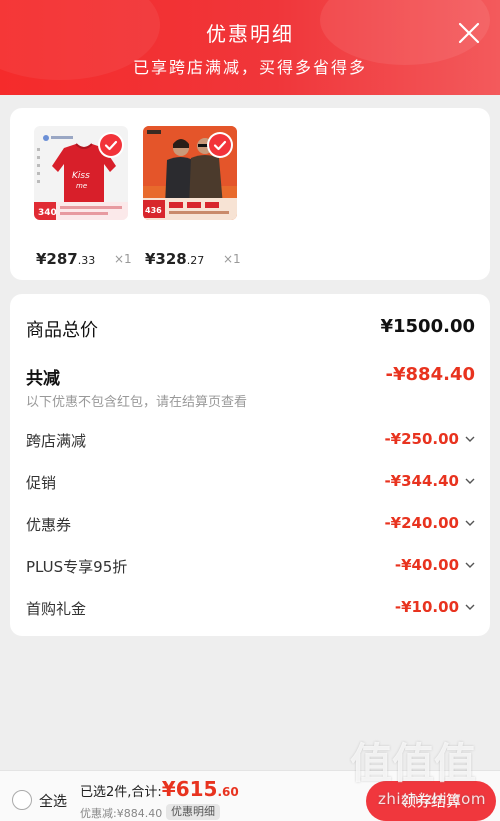 This screenshot has height=821, width=500. I want to click on watermark-logo-text: 值值值, so click(413, 763).